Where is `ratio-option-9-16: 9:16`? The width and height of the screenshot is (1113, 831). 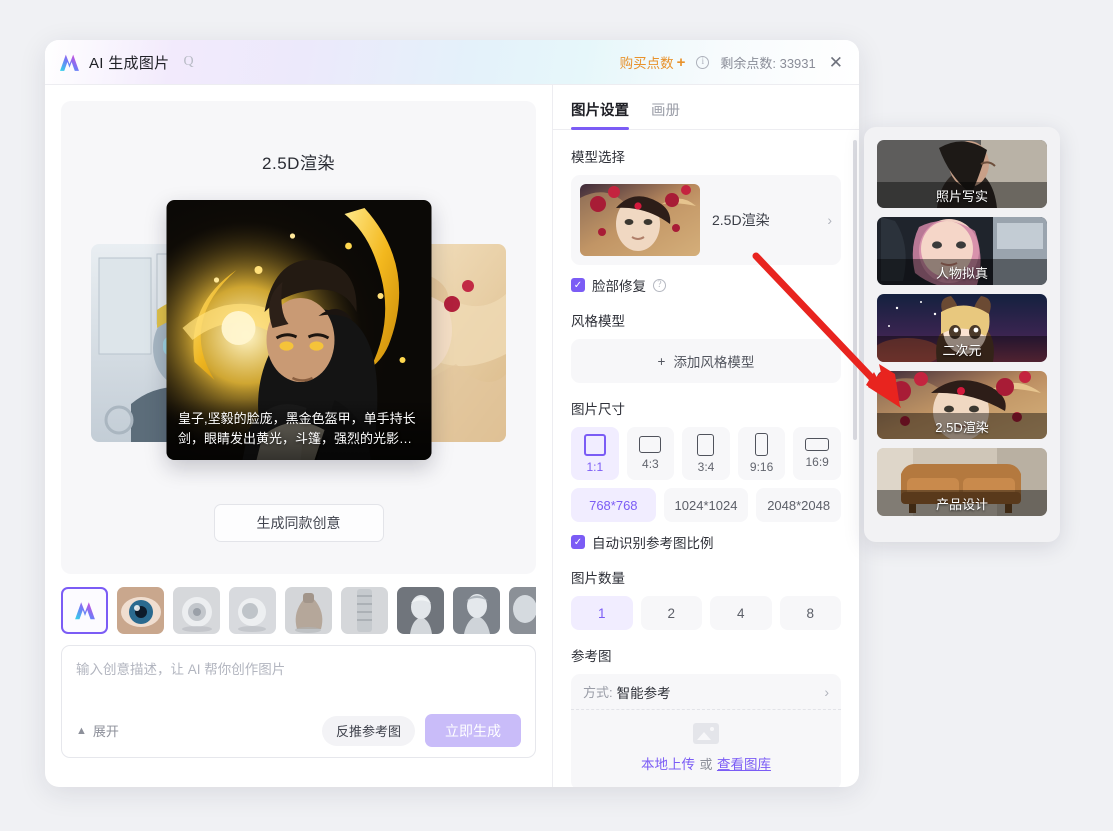
ratio-option-9-16: 9:16 is located at coordinates (761, 453).